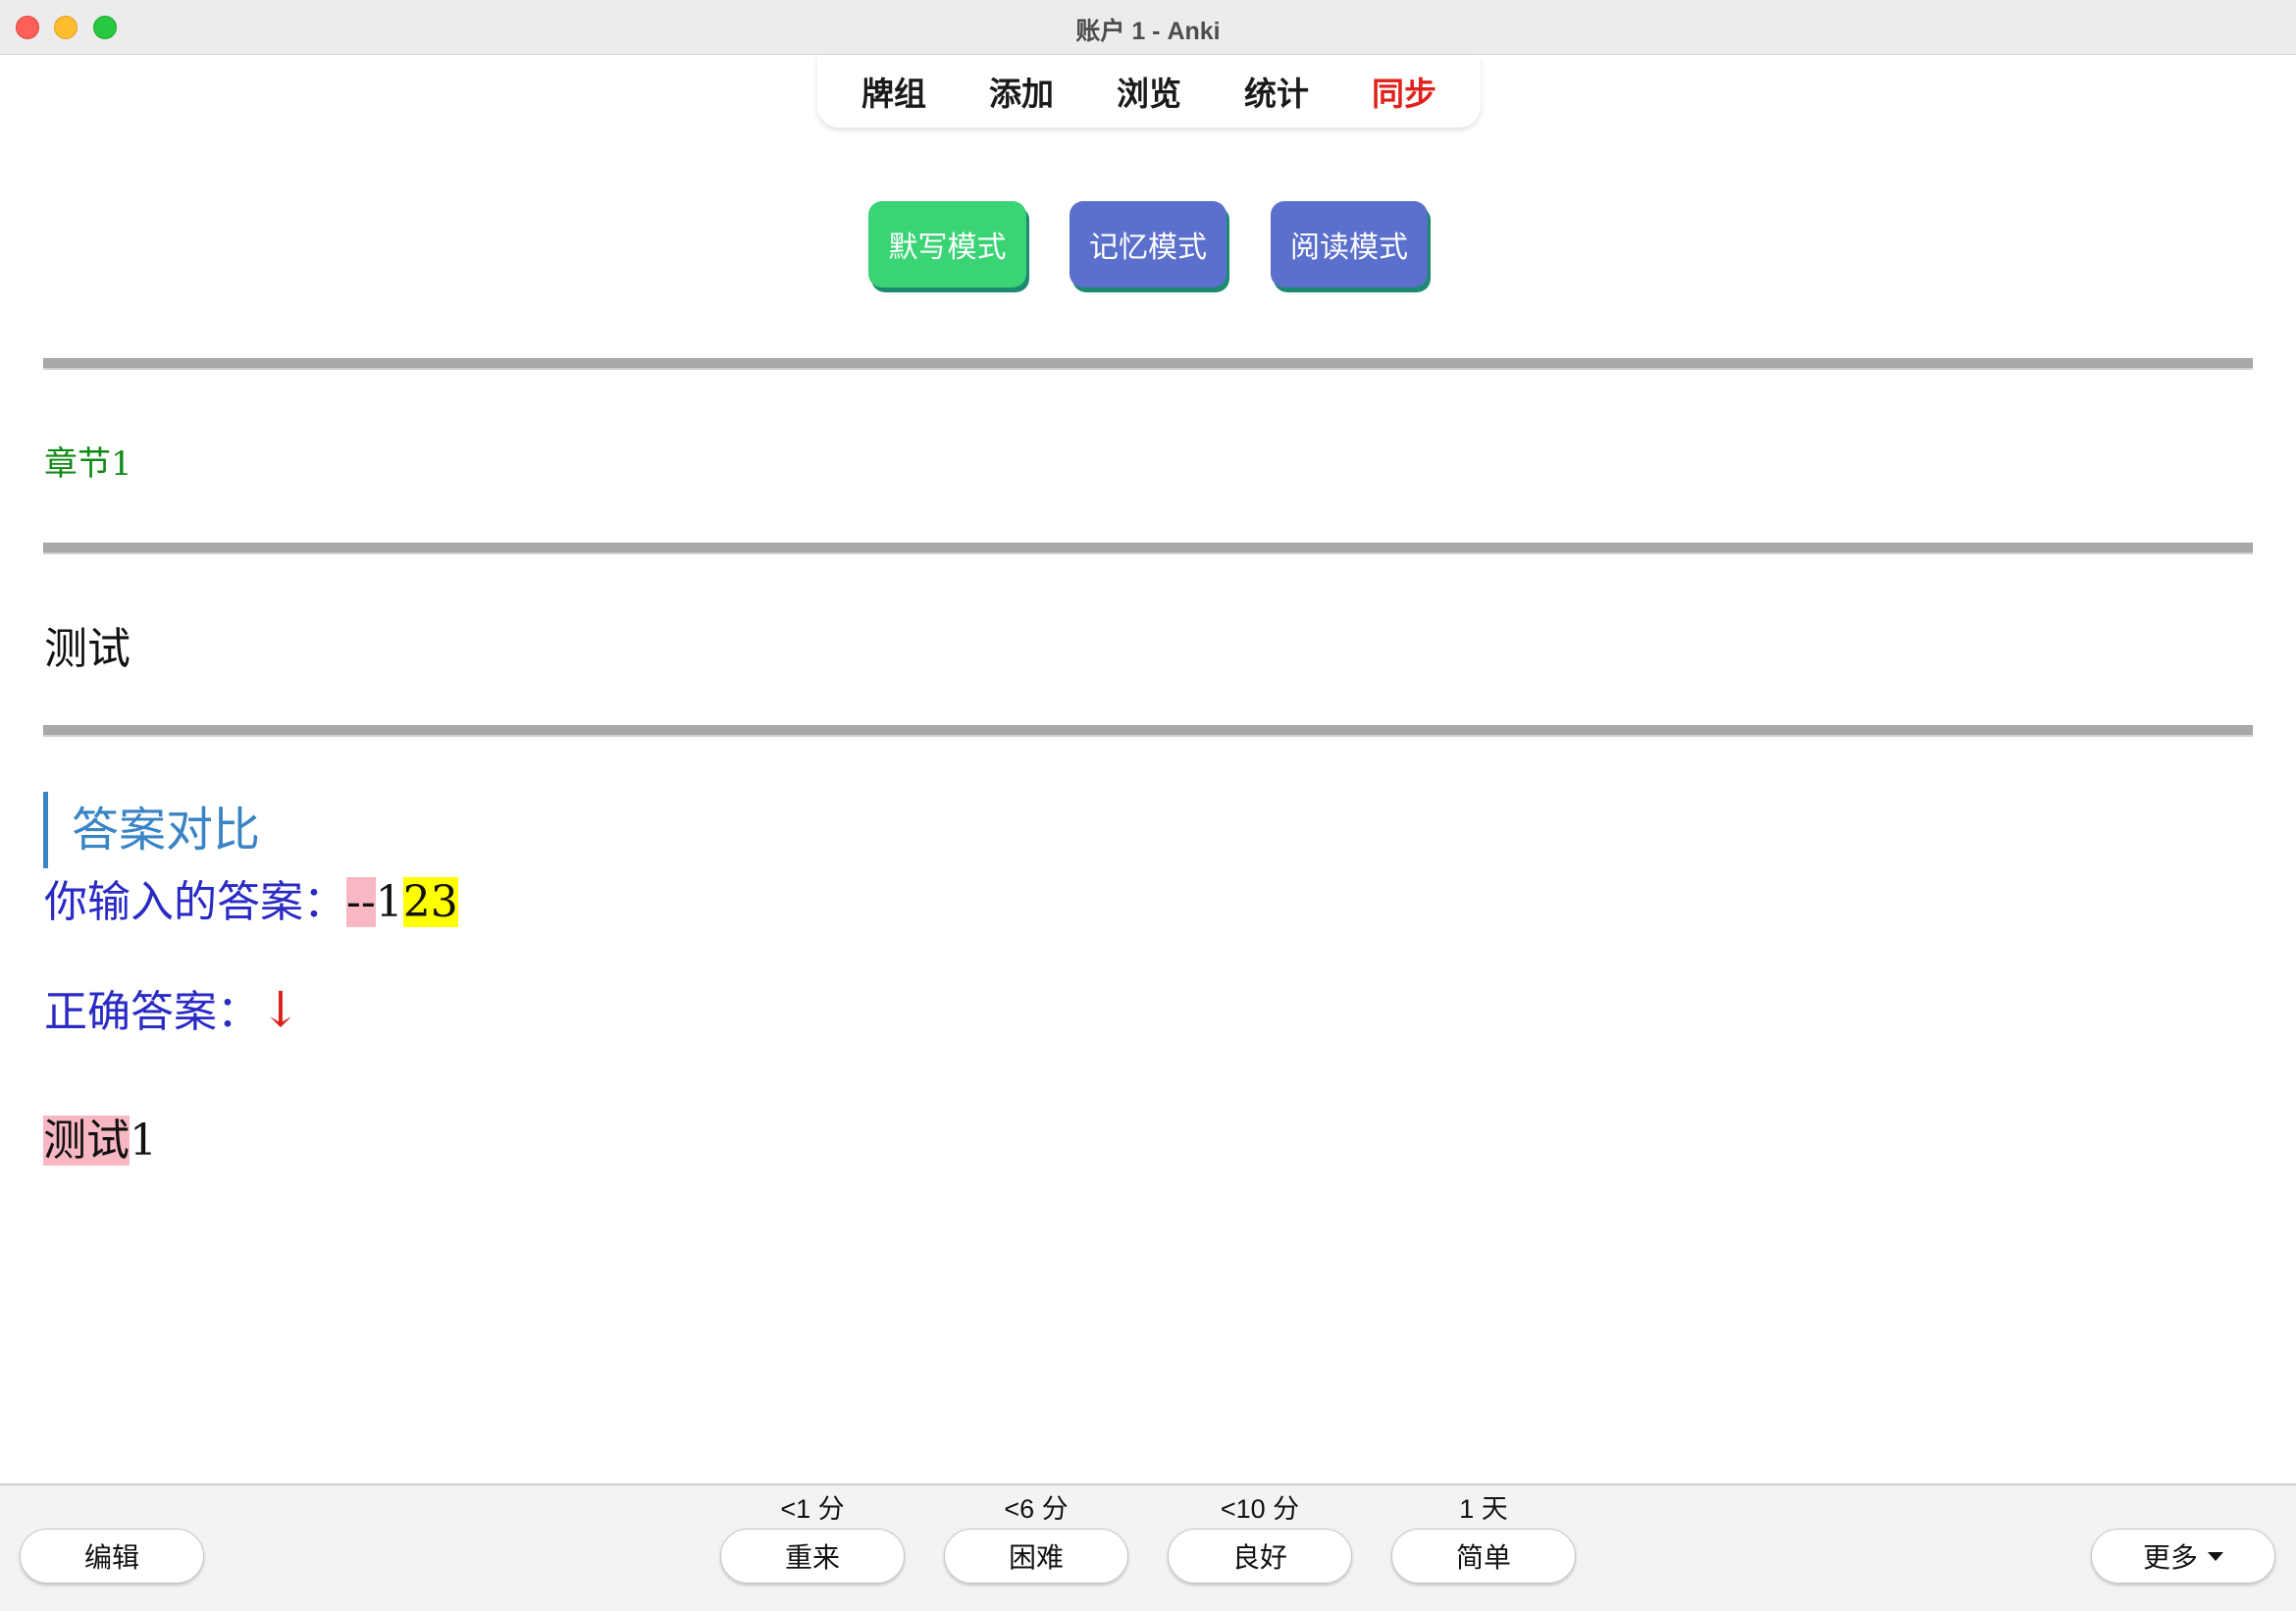 The height and width of the screenshot is (1611, 2296). I want to click on correct-answer-label: 正确答案：, so click(152, 1012).